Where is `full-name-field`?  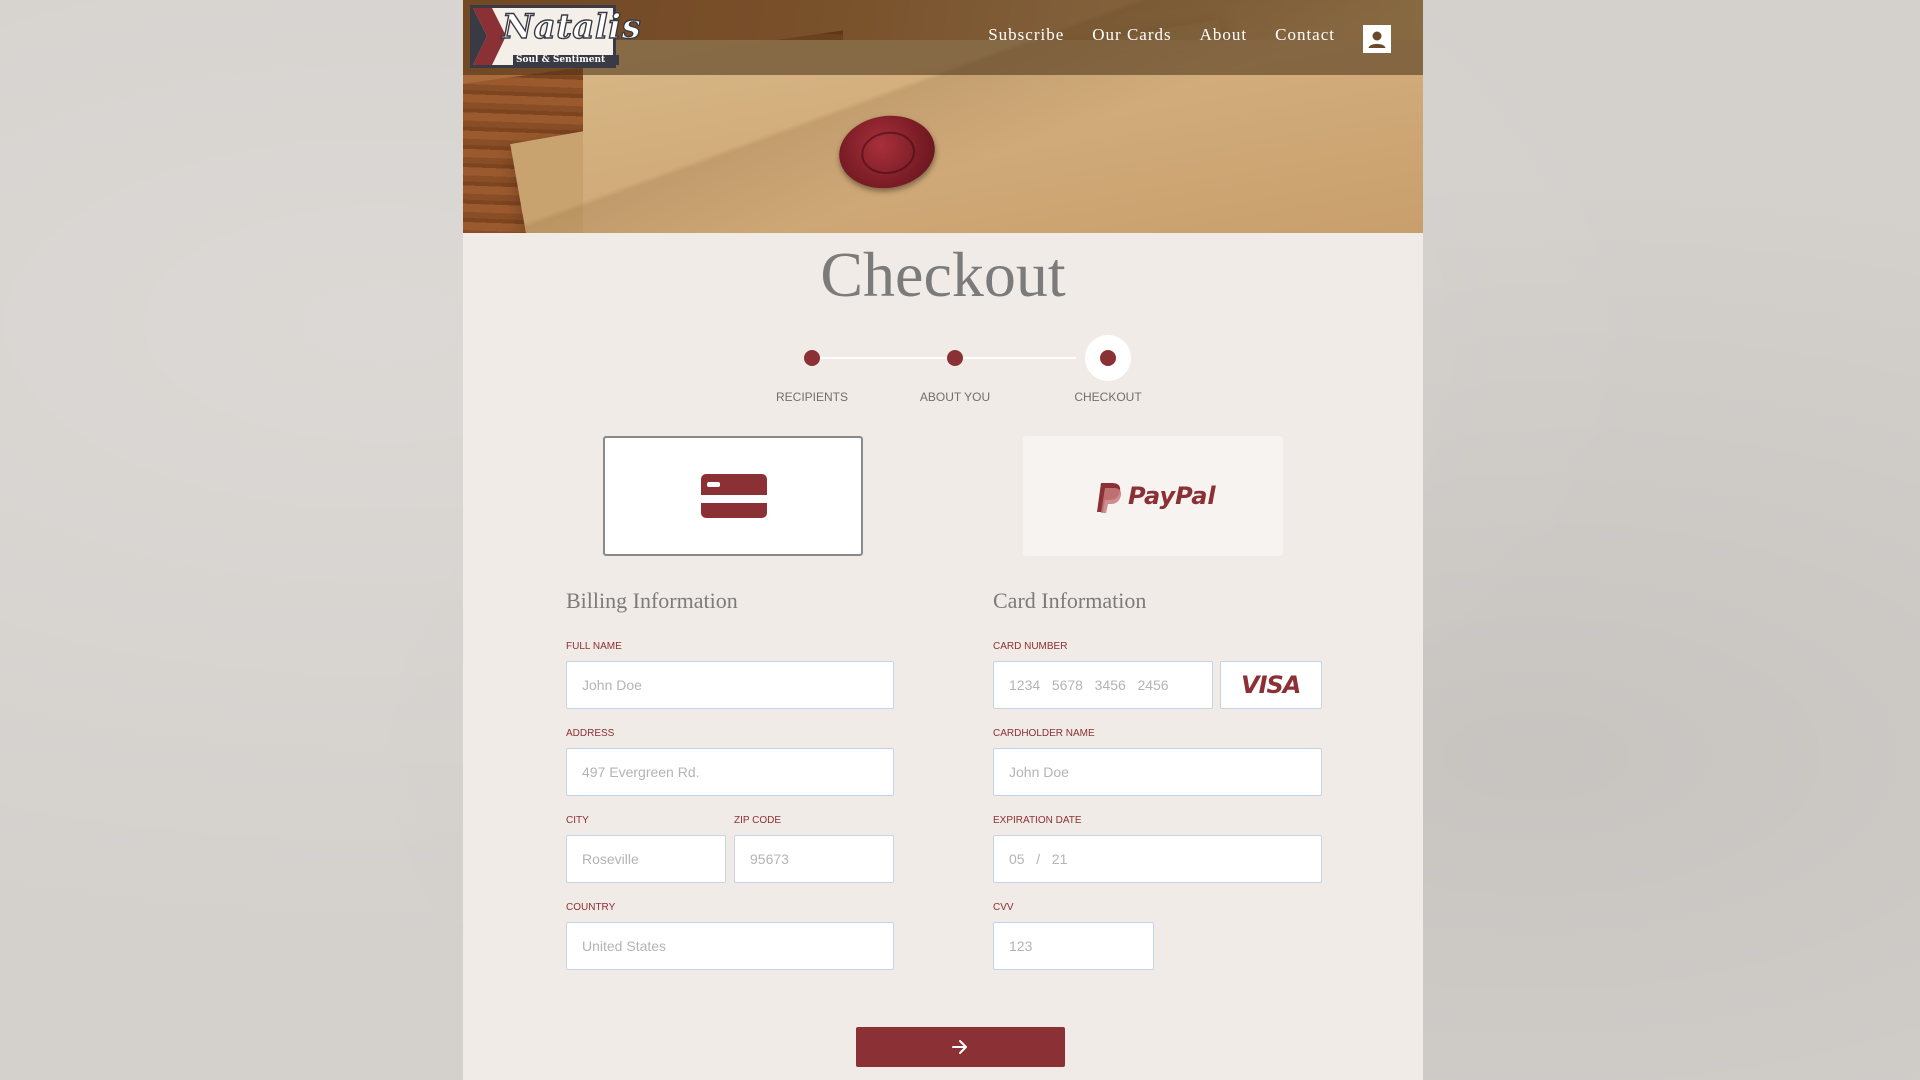
full-name-field is located at coordinates (730, 685).